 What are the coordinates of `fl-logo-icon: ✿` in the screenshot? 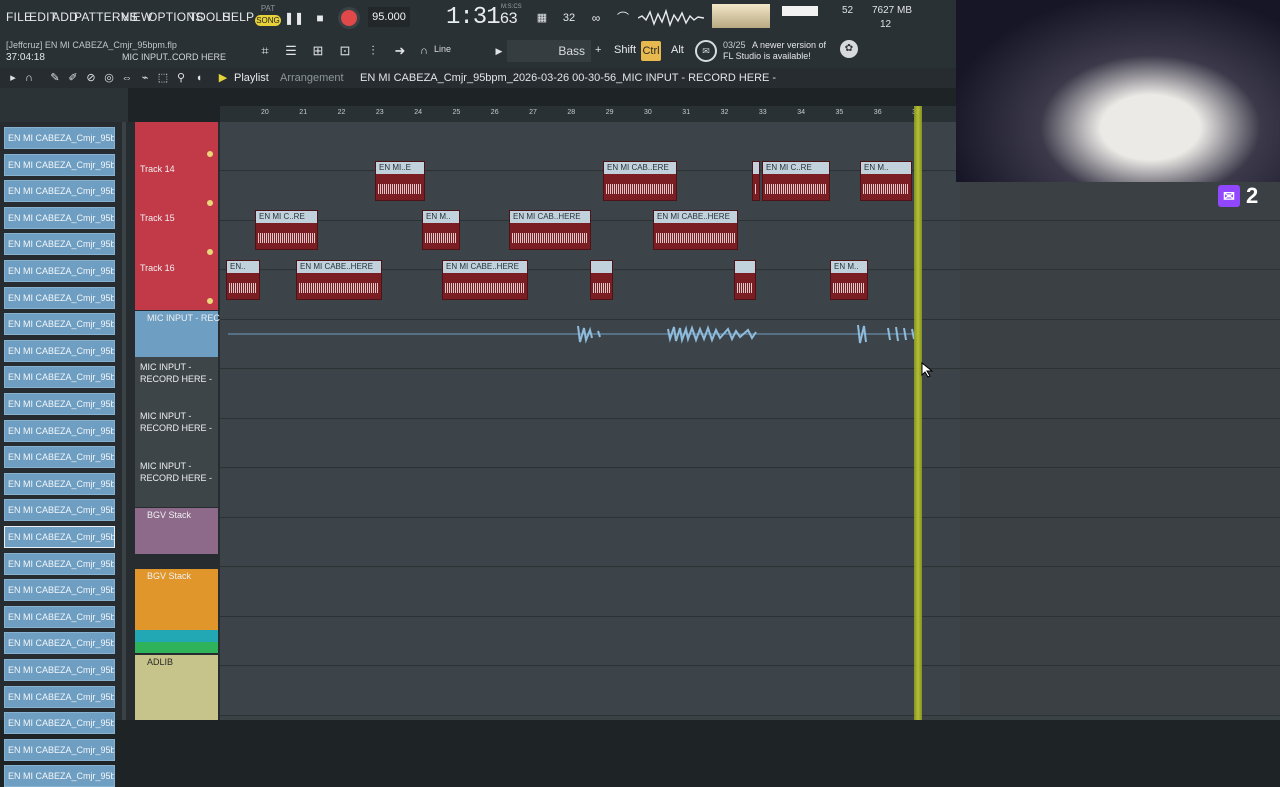 It's located at (849, 49).